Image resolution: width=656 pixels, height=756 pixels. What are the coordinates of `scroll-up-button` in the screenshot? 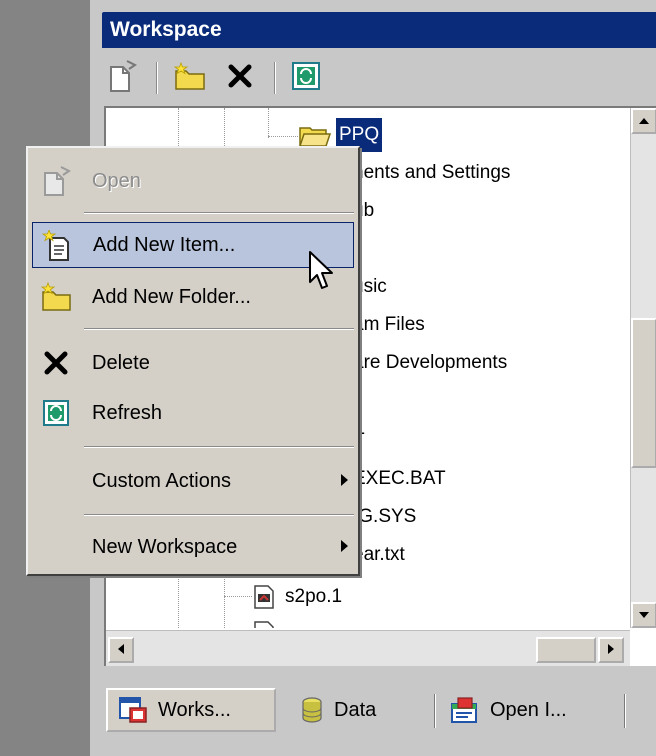 It's located at (643, 121).